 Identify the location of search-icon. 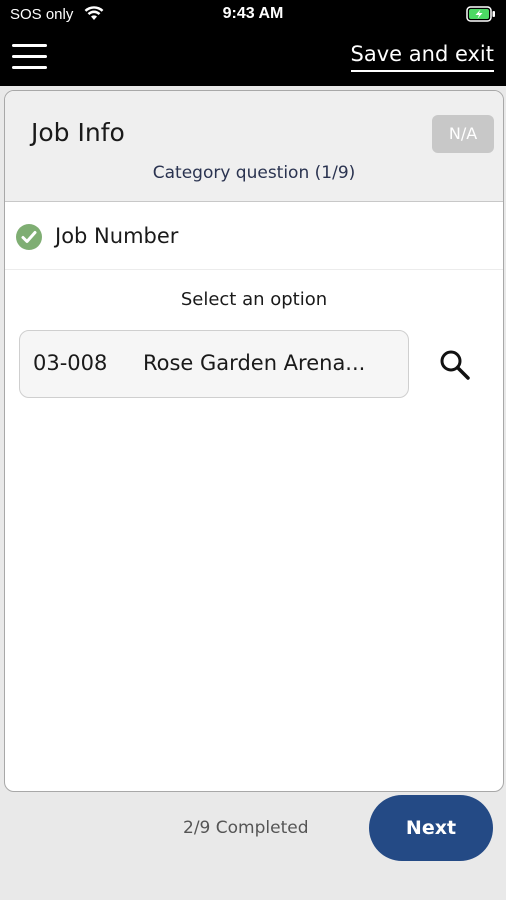
(455, 365).